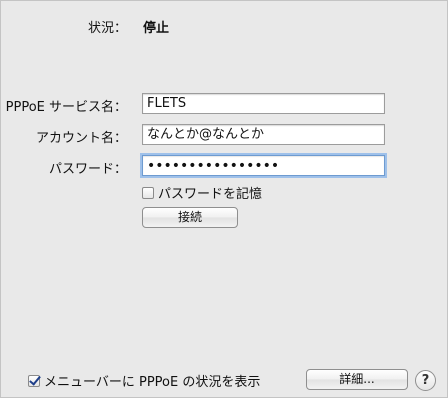 Image resolution: width=448 pixels, height=398 pixels. Describe the element at coordinates (210, 194) in the screenshot. I see `remember-password-label: パスワードを記憶` at that location.